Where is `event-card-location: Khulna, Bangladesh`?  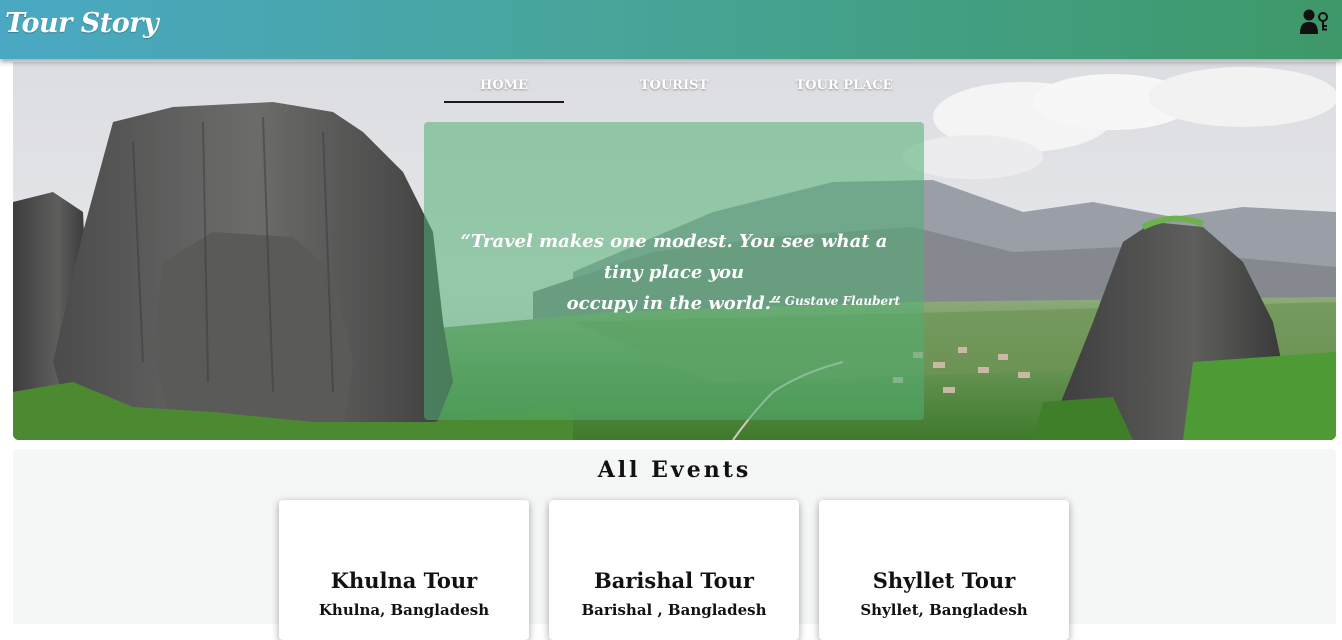
event-card-location: Khulna, Bangladesh is located at coordinates (404, 610).